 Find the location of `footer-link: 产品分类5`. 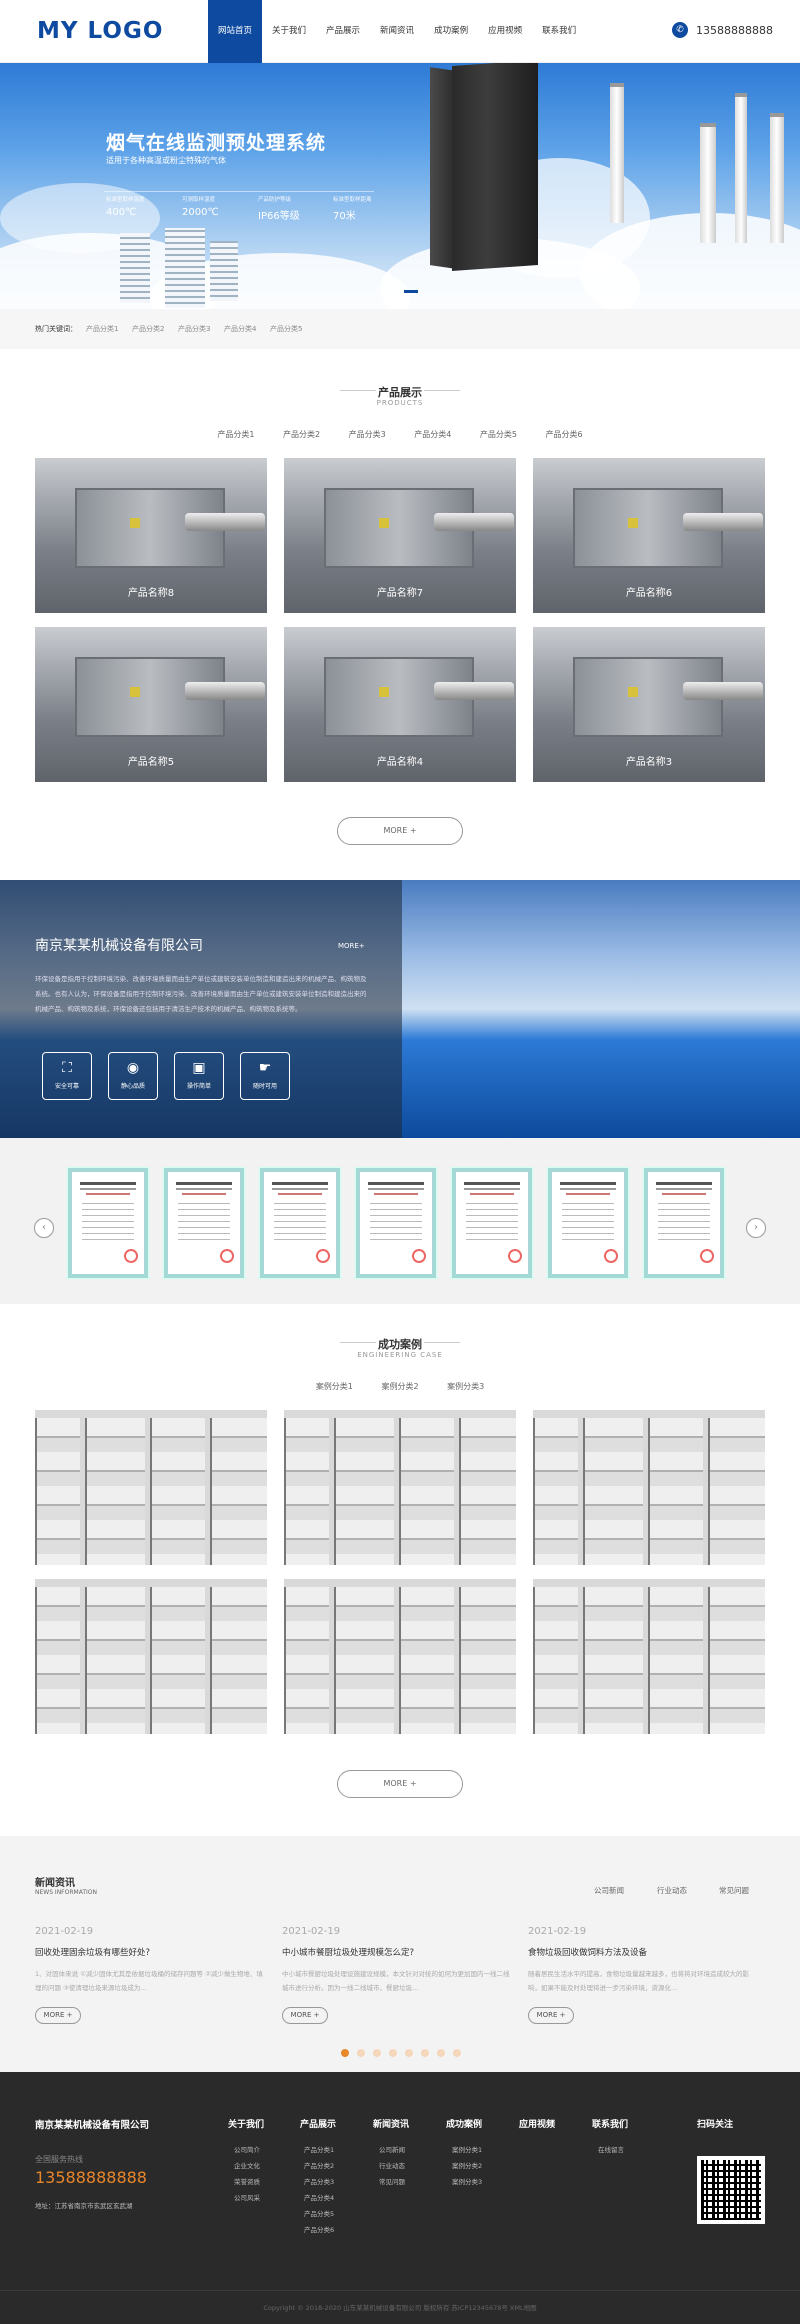

footer-link: 产品分类5 is located at coordinates (318, 2213).